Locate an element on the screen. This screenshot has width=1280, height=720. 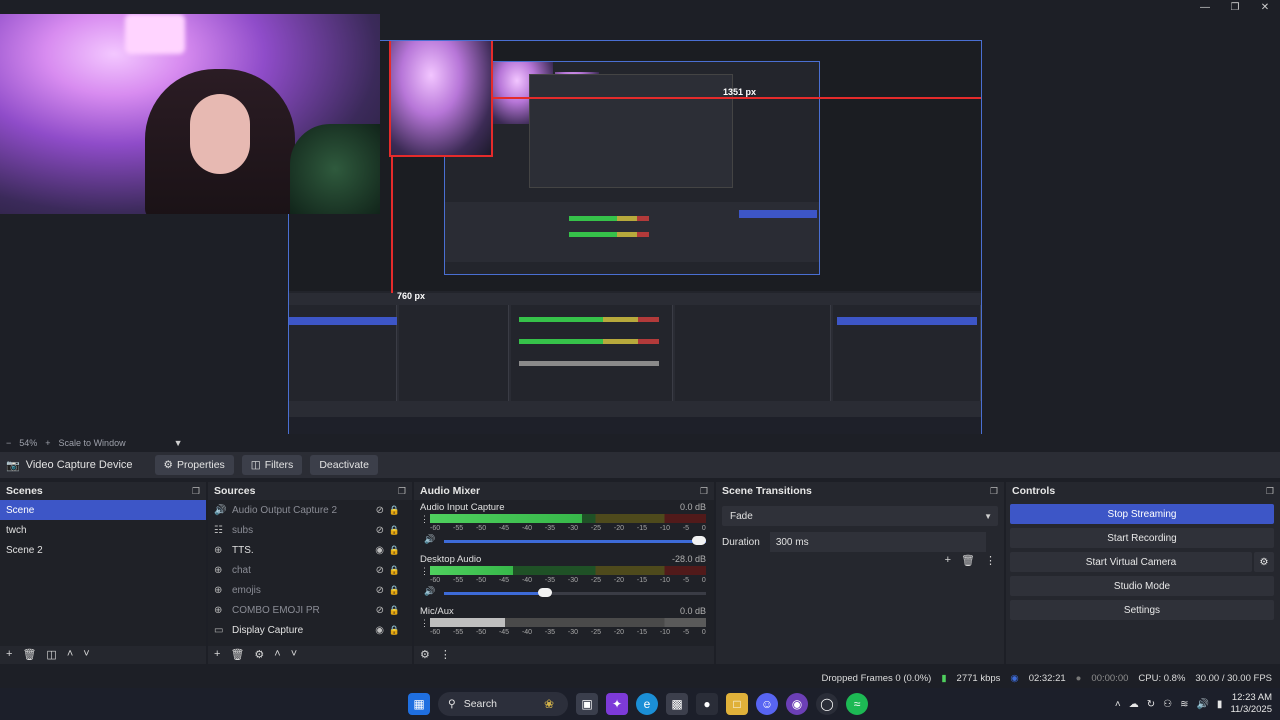
nested-obs-docks: 760 px is located at coordinates (635, 354).